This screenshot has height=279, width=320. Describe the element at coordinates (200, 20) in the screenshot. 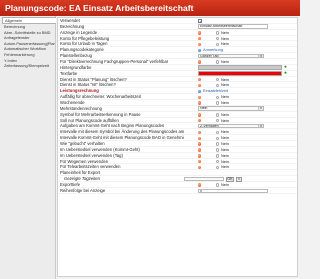

I see `enabled-checkbox: ✓` at that location.